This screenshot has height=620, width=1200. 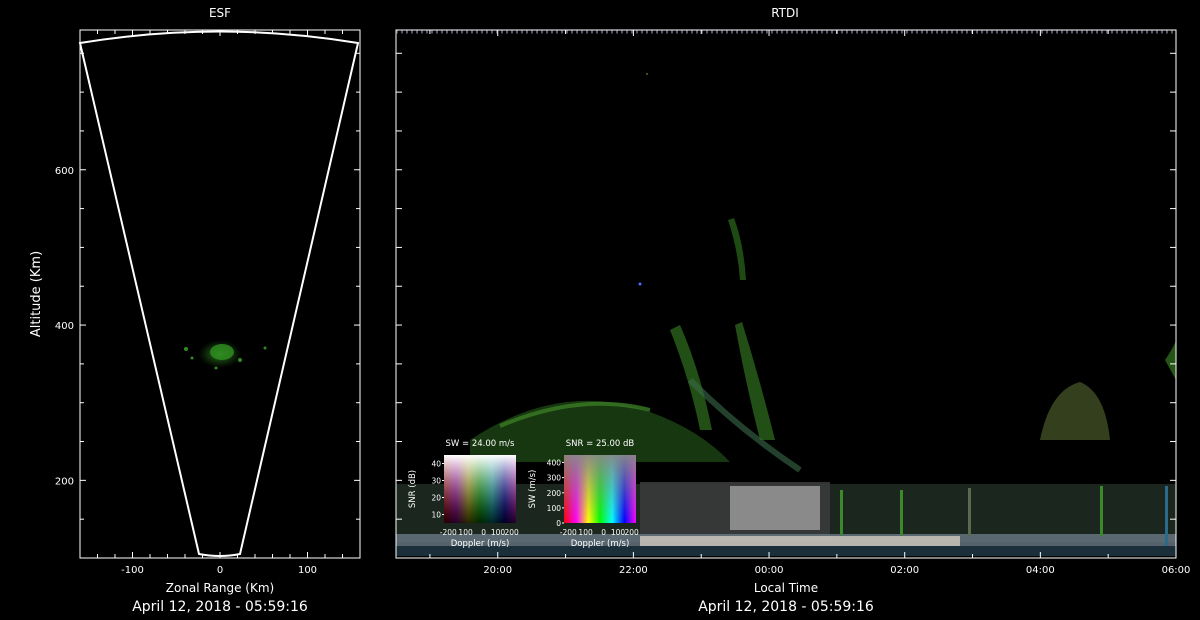 What do you see at coordinates (64, 171) in the screenshot?
I see `esf-y-tick-label: 600` at bounding box center [64, 171].